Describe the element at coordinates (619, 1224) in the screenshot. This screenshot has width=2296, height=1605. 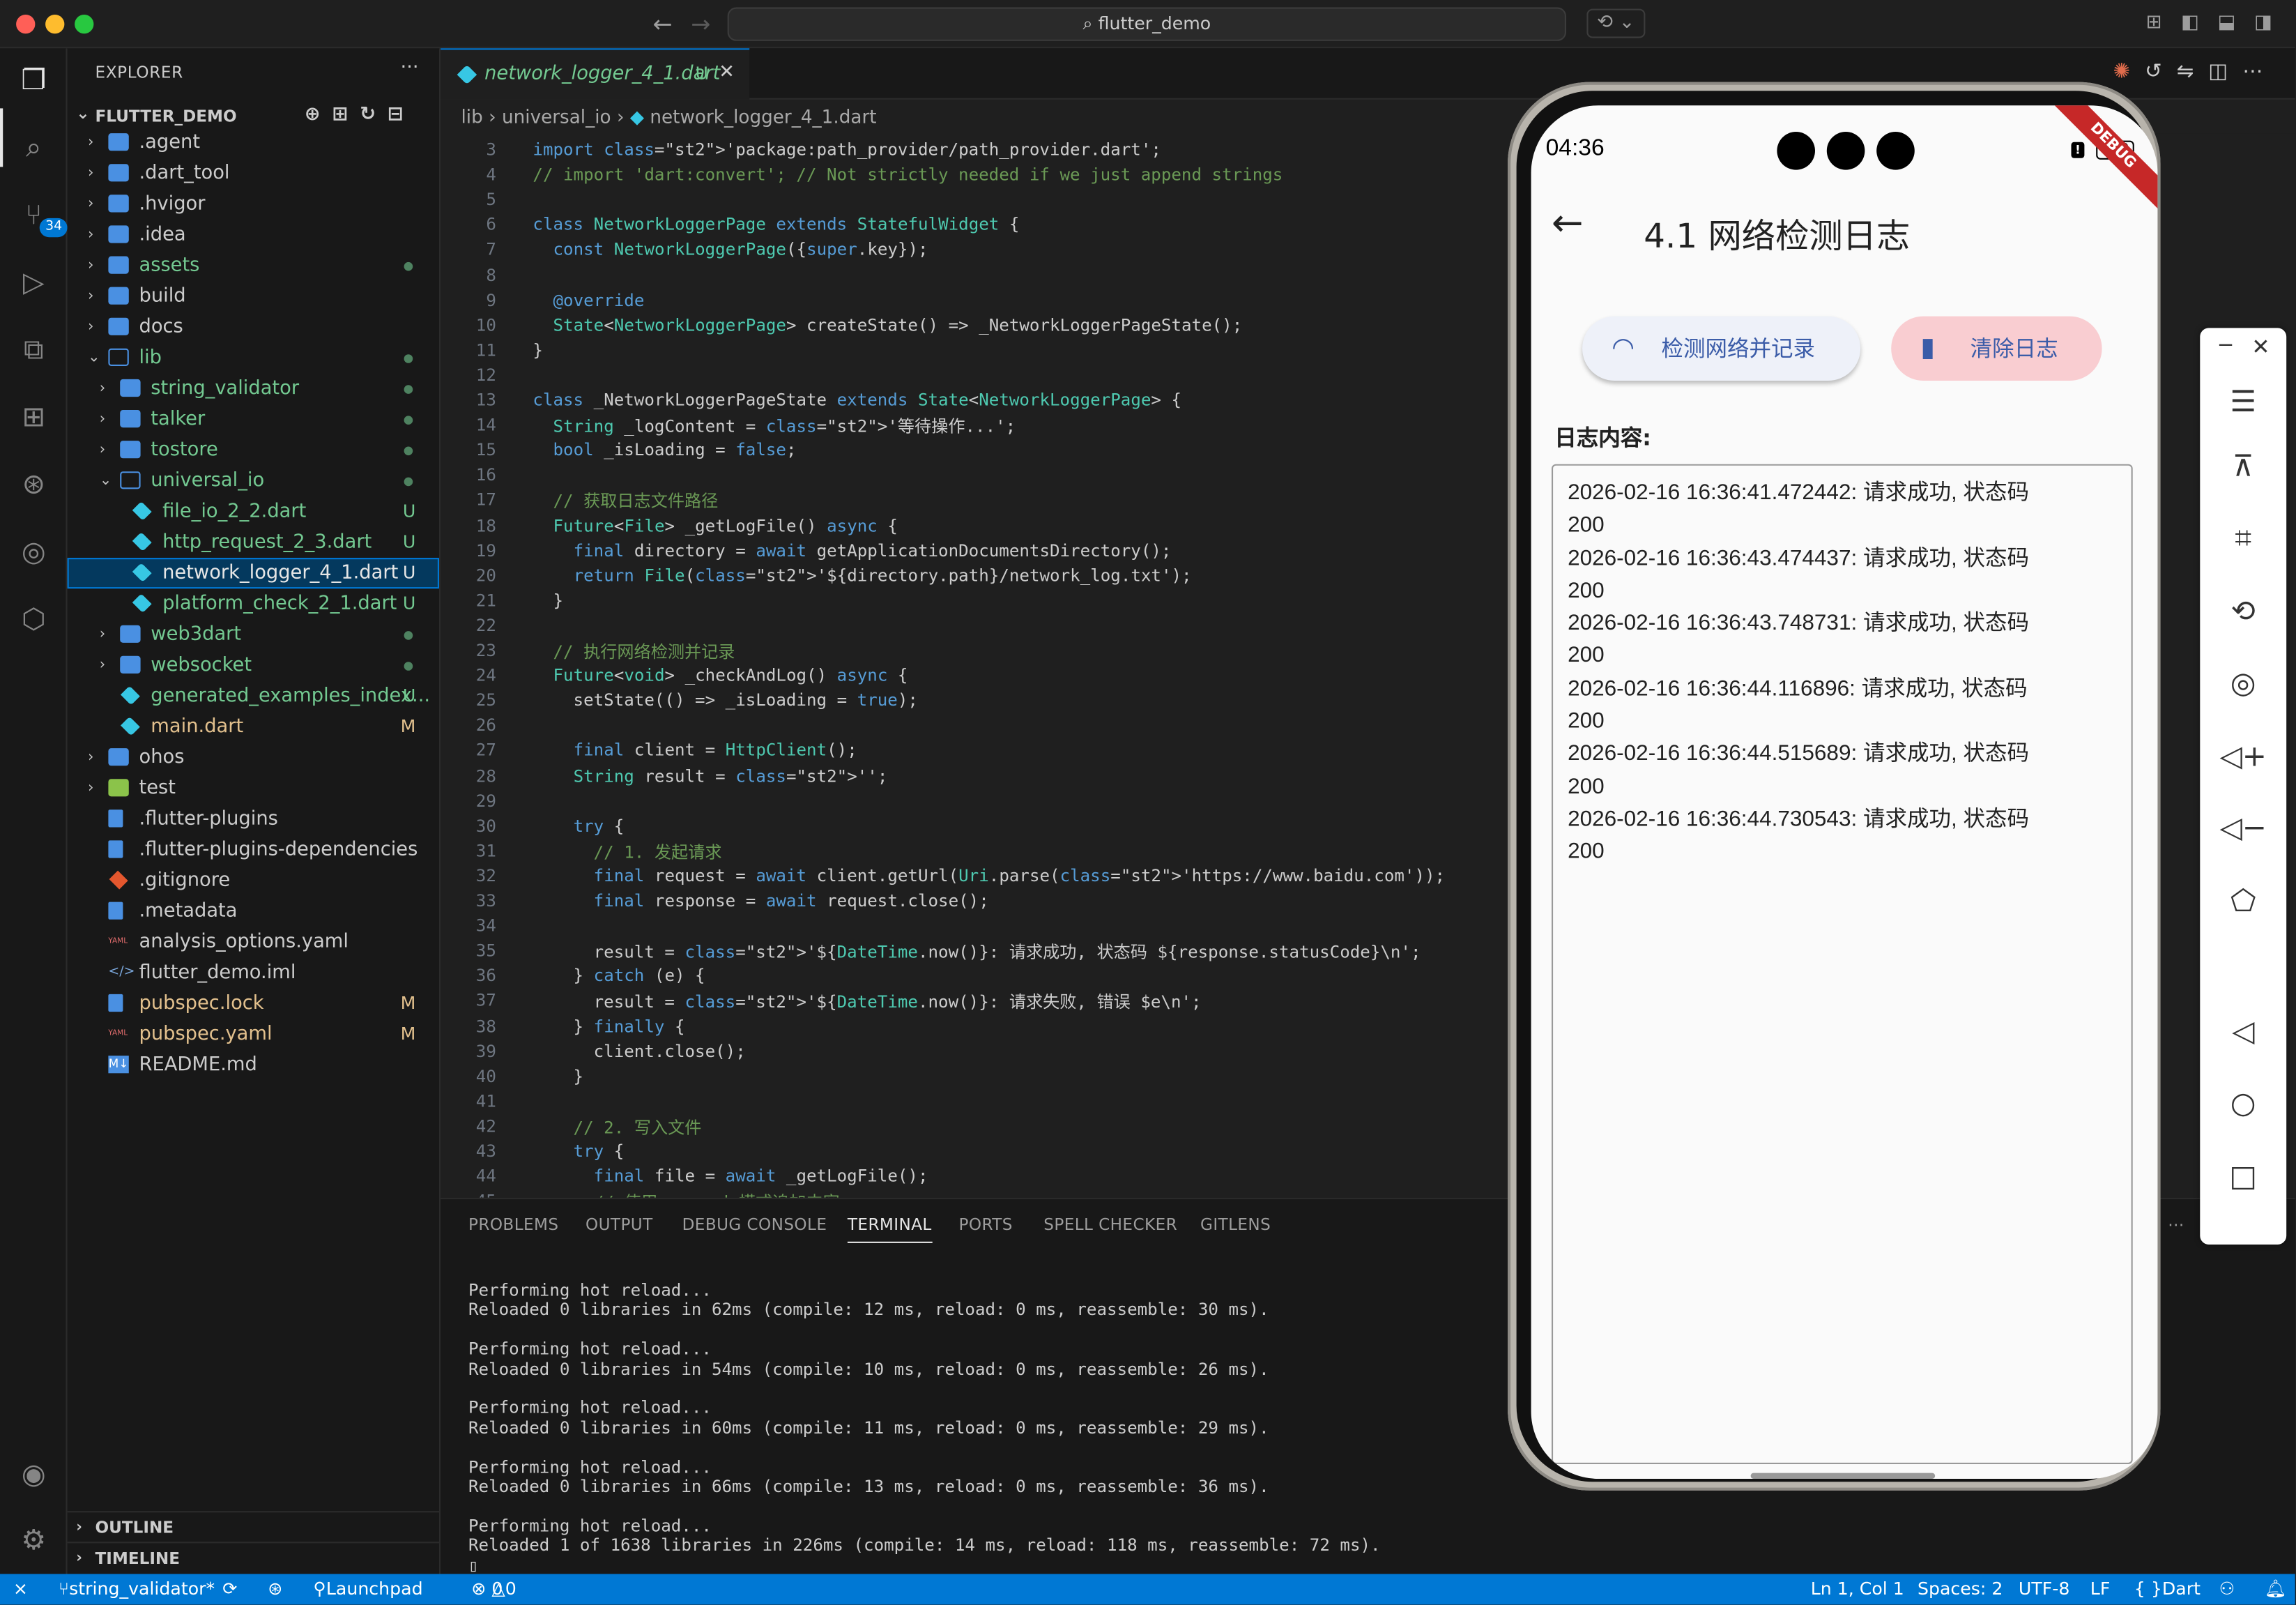
I see `tab-output: OUTPUT` at that location.